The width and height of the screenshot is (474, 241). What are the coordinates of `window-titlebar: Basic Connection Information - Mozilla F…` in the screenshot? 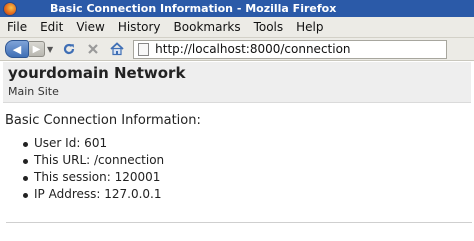 It's located at (237, 8).